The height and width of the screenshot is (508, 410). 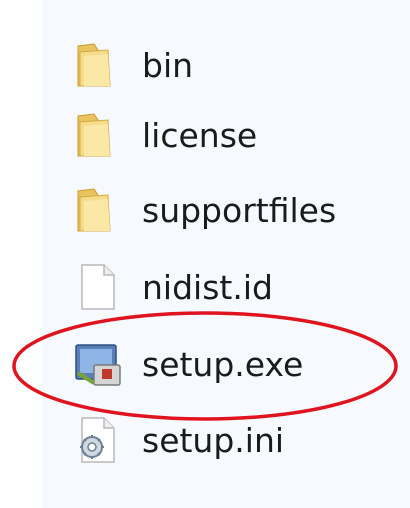 What do you see at coordinates (100, 287) in the screenshot?
I see `blank-file-icon` at bounding box center [100, 287].